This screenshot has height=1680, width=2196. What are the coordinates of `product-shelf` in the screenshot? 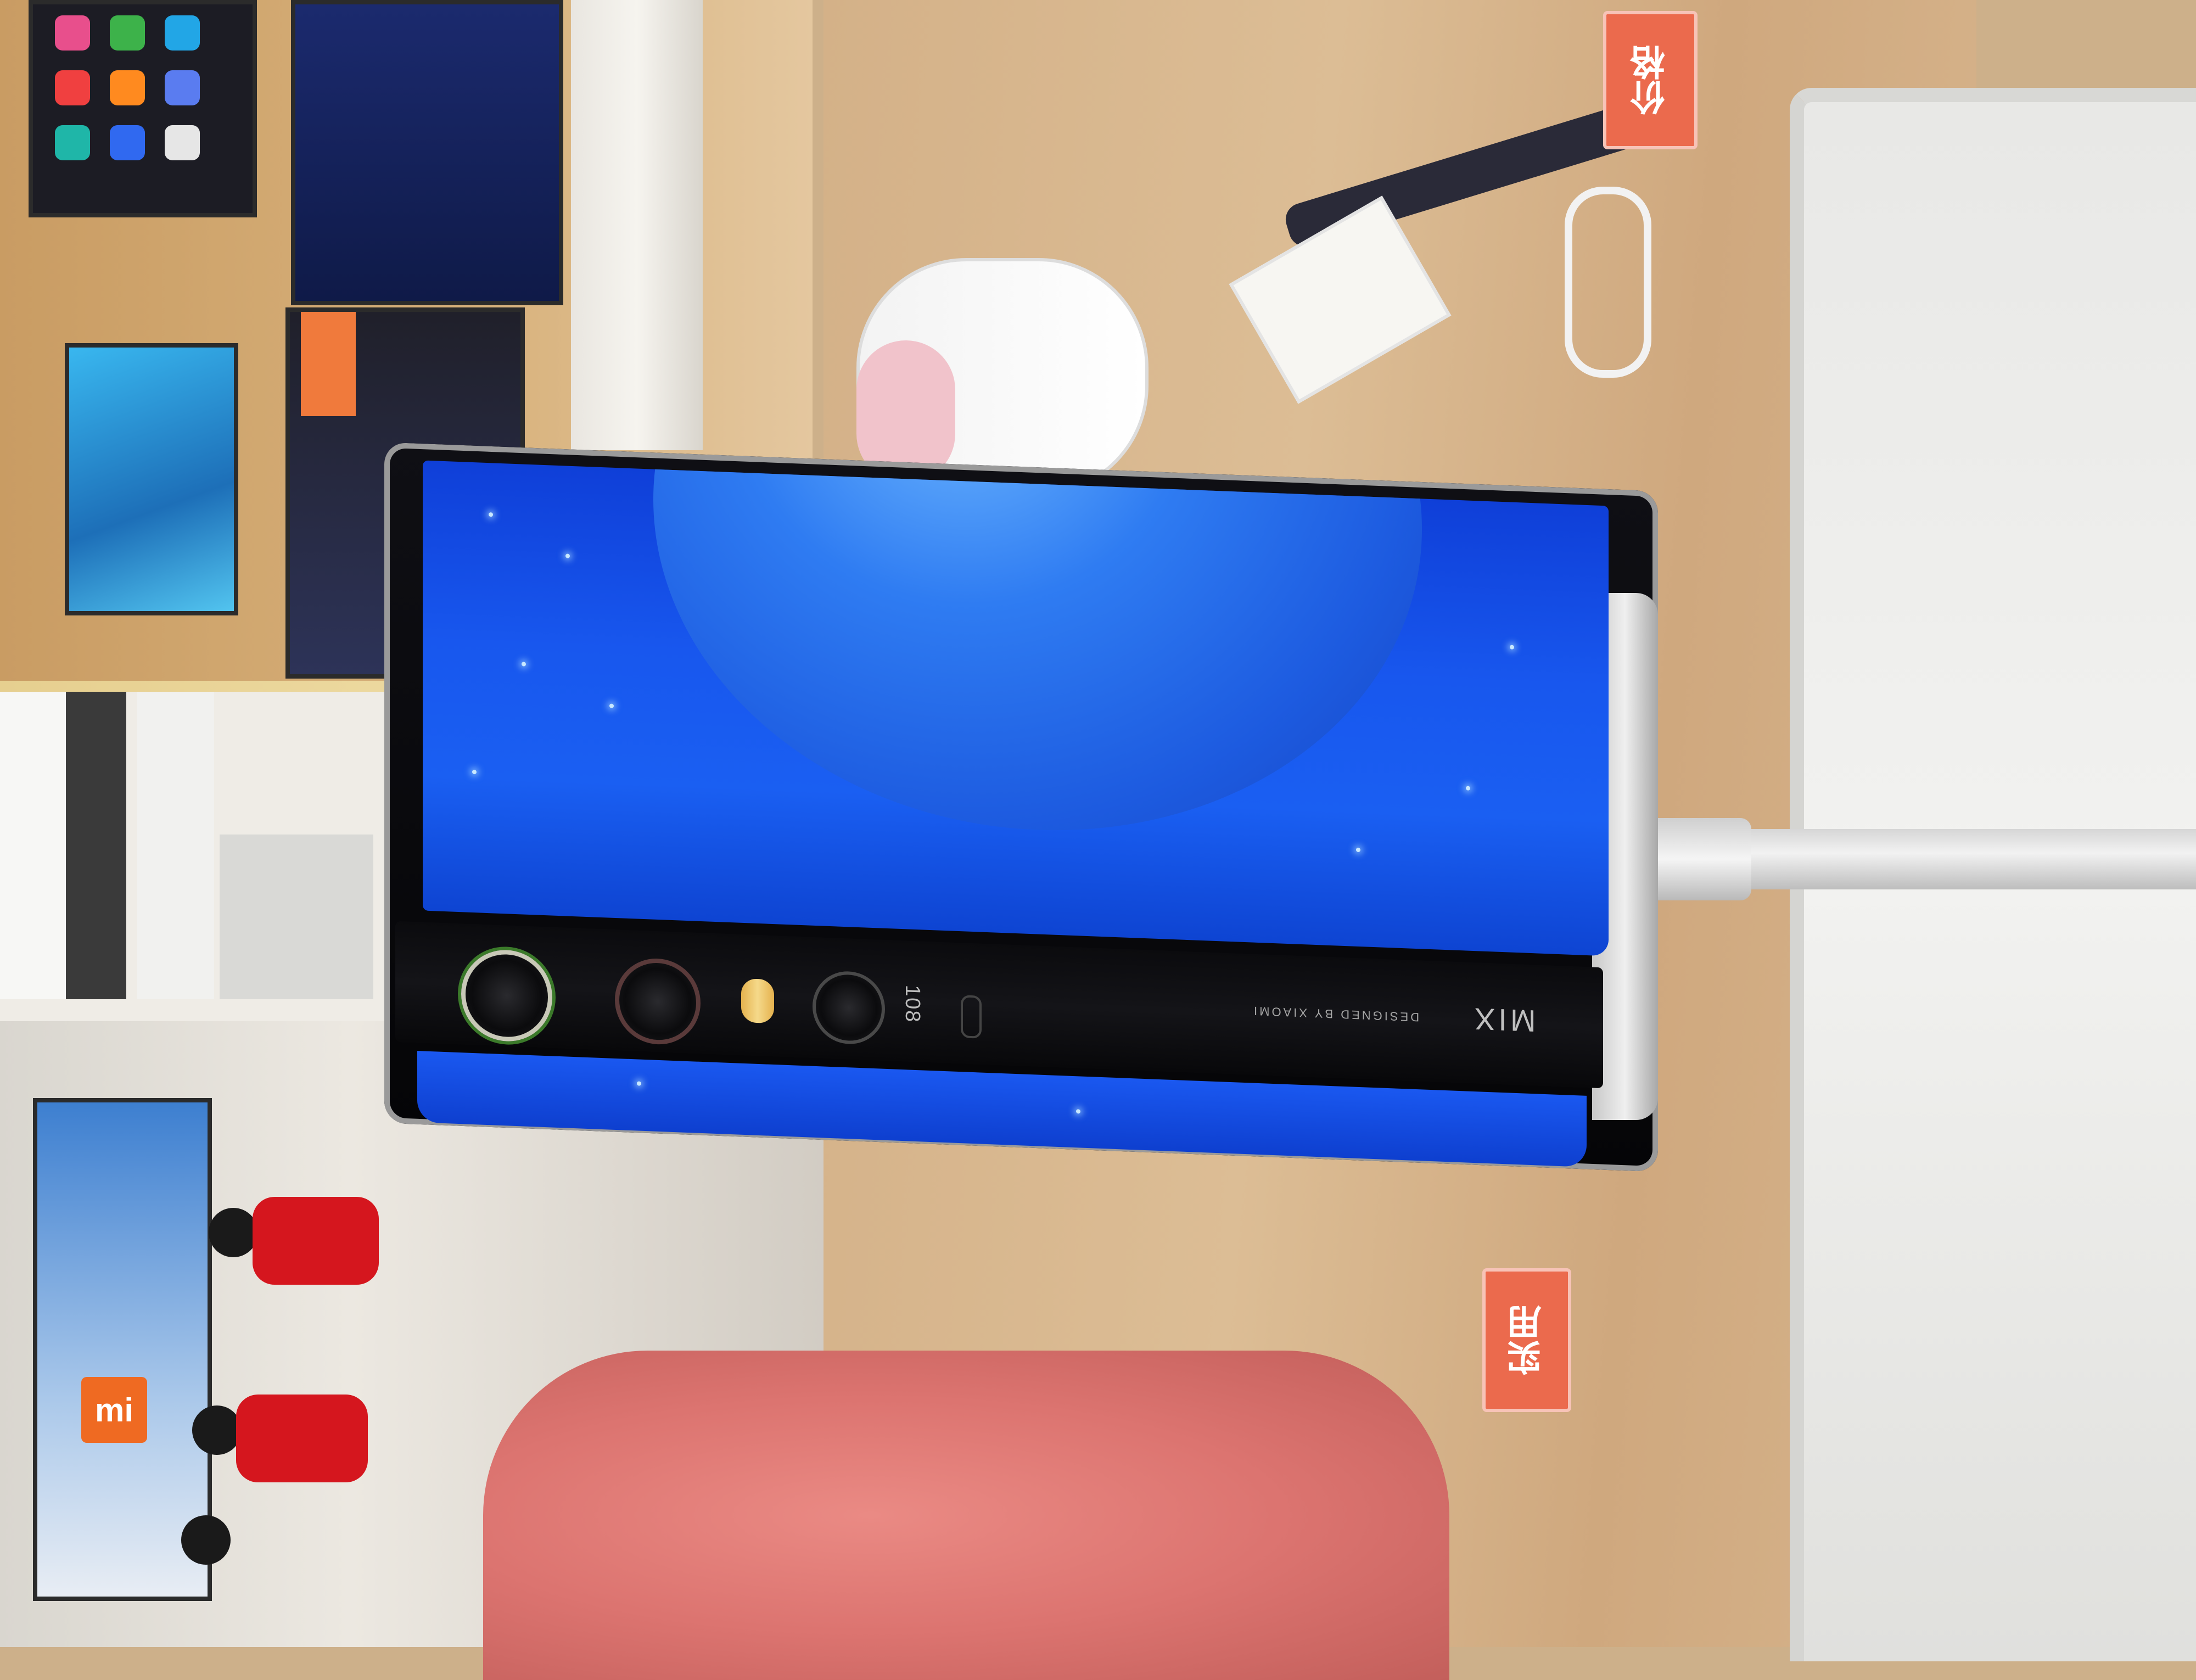 It's located at (208, 856).